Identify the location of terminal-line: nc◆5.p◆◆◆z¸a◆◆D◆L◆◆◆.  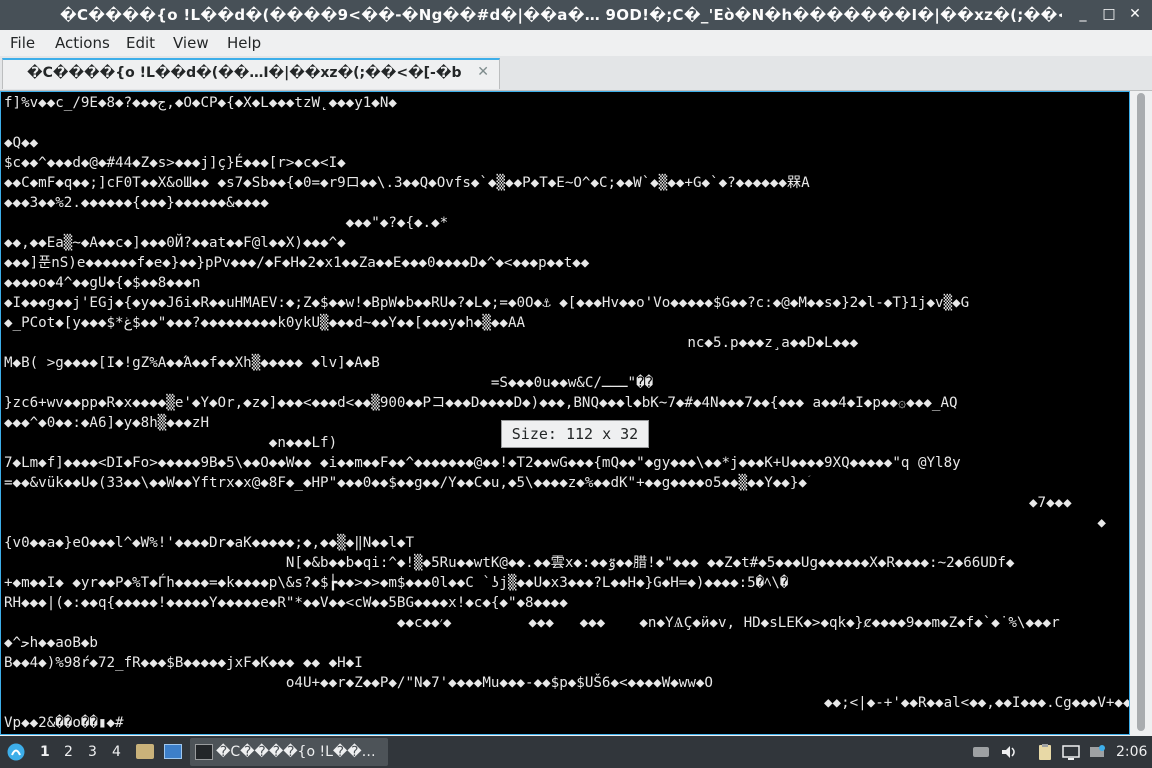
(431, 343).